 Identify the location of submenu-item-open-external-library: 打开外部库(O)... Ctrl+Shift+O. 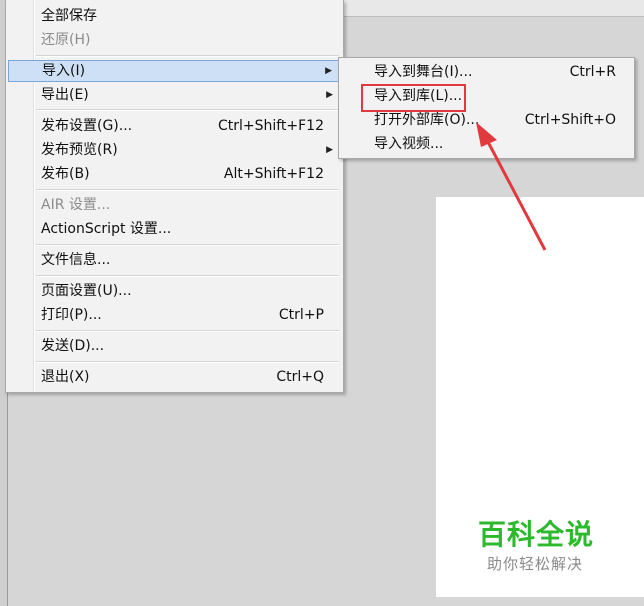
(486, 120).